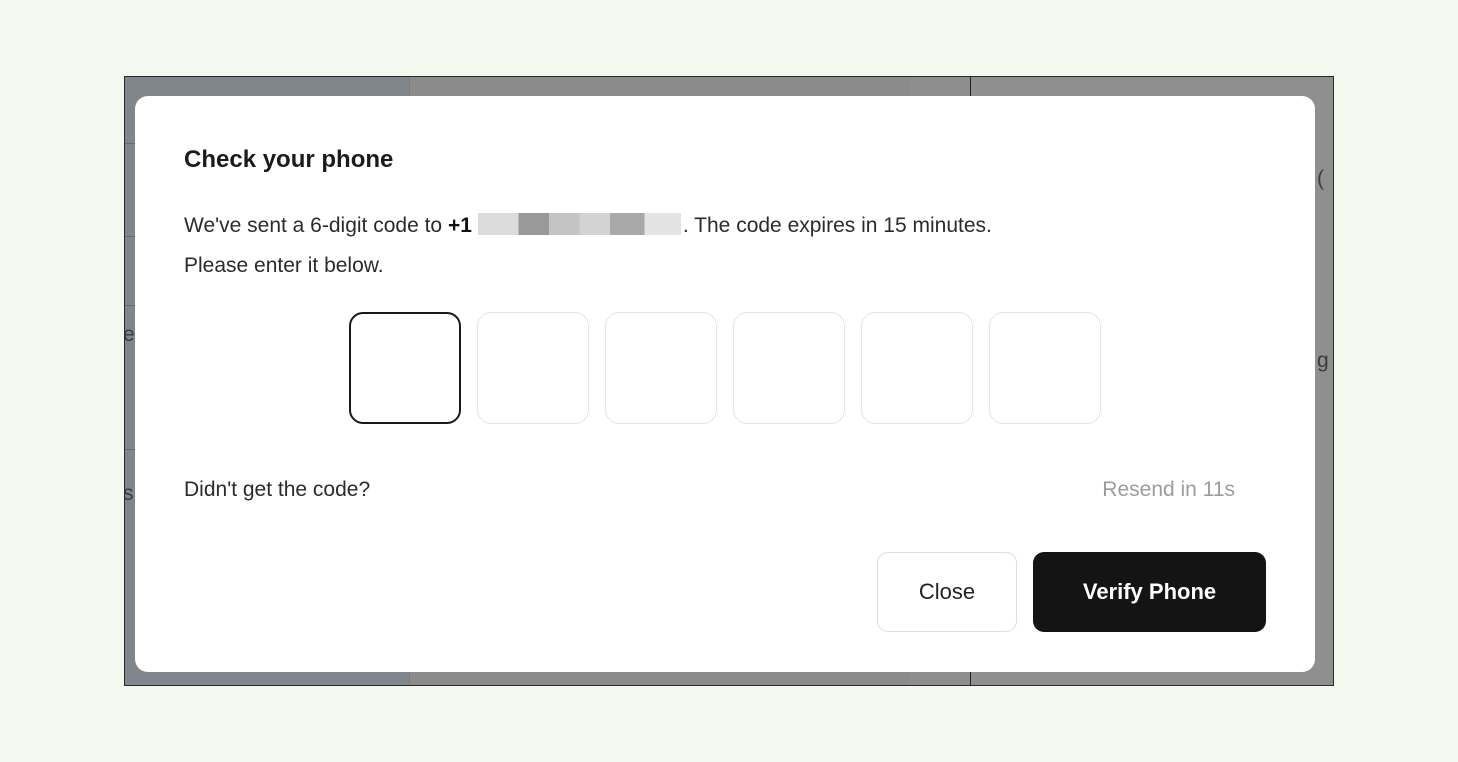 The image size is (1458, 762). Describe the element at coordinates (316, 225) in the screenshot. I see `description-prefix: We've sent a 6-digit code to` at that location.